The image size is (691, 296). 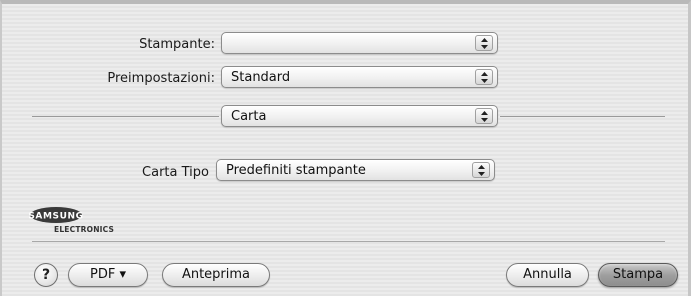 What do you see at coordinates (46, 275) in the screenshot?
I see `help-button: ?` at bounding box center [46, 275].